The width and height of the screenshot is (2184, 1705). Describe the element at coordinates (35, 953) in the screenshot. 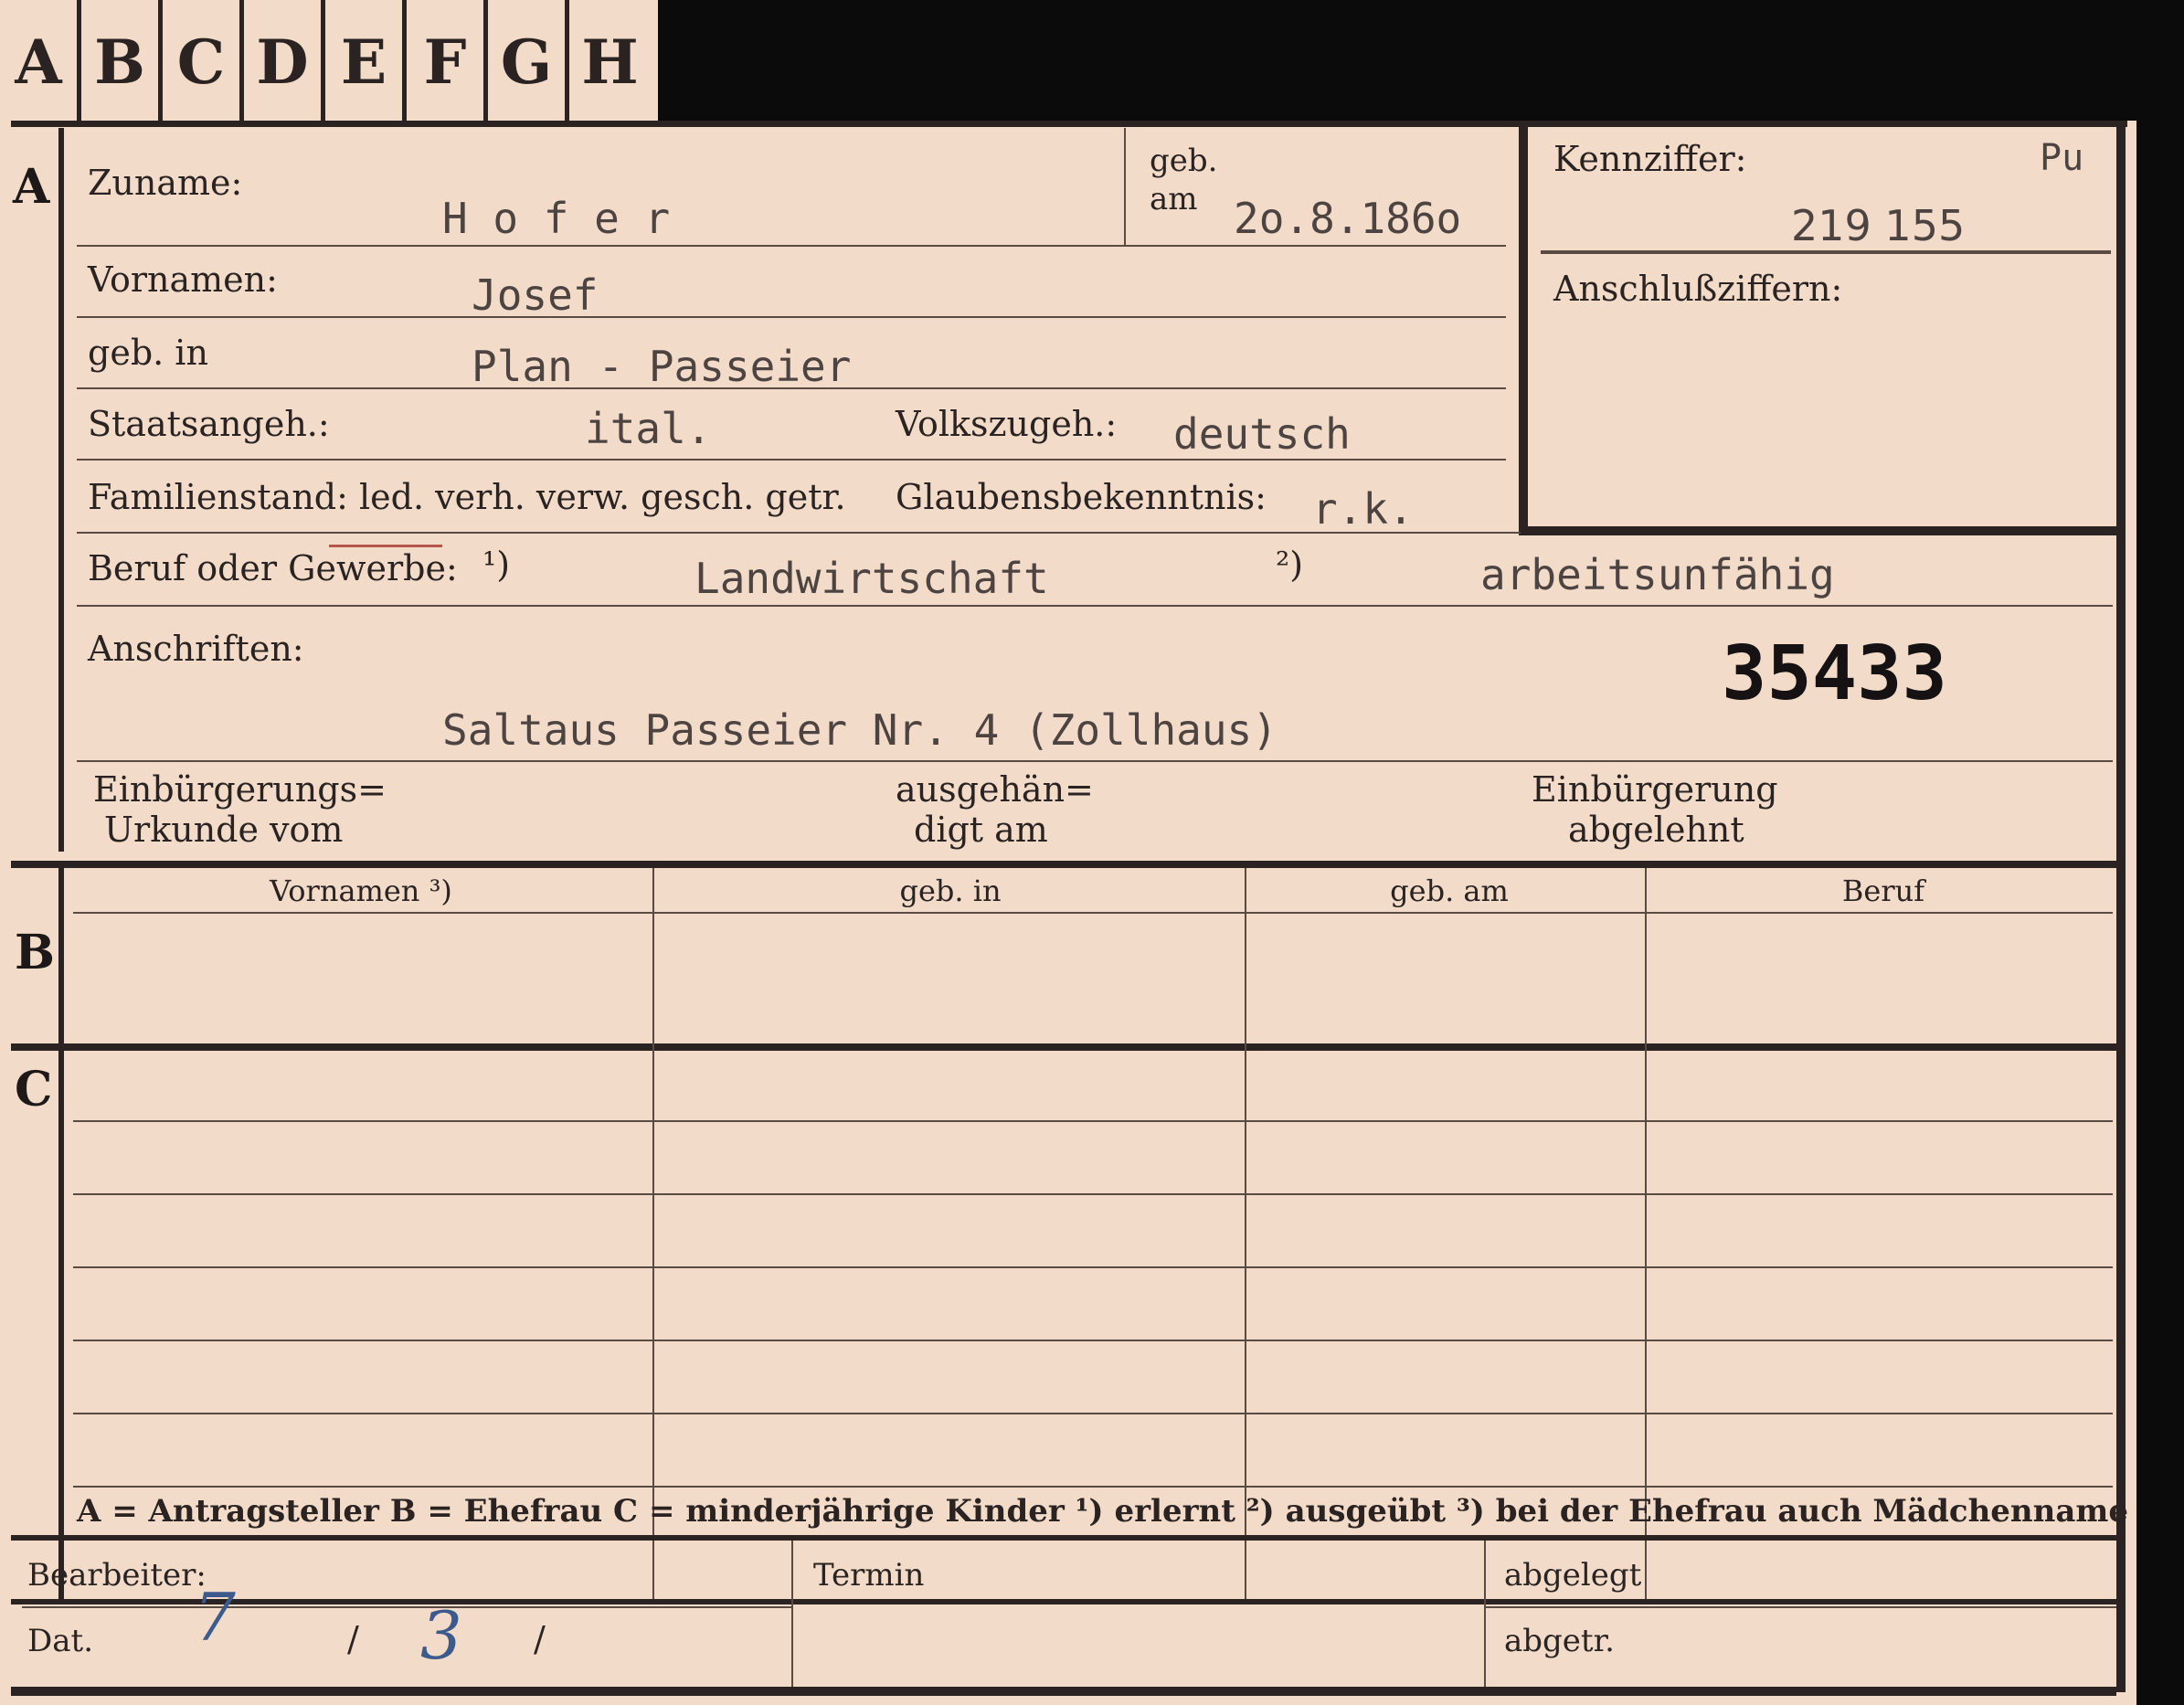

I see `section-b-letter: B` at that location.